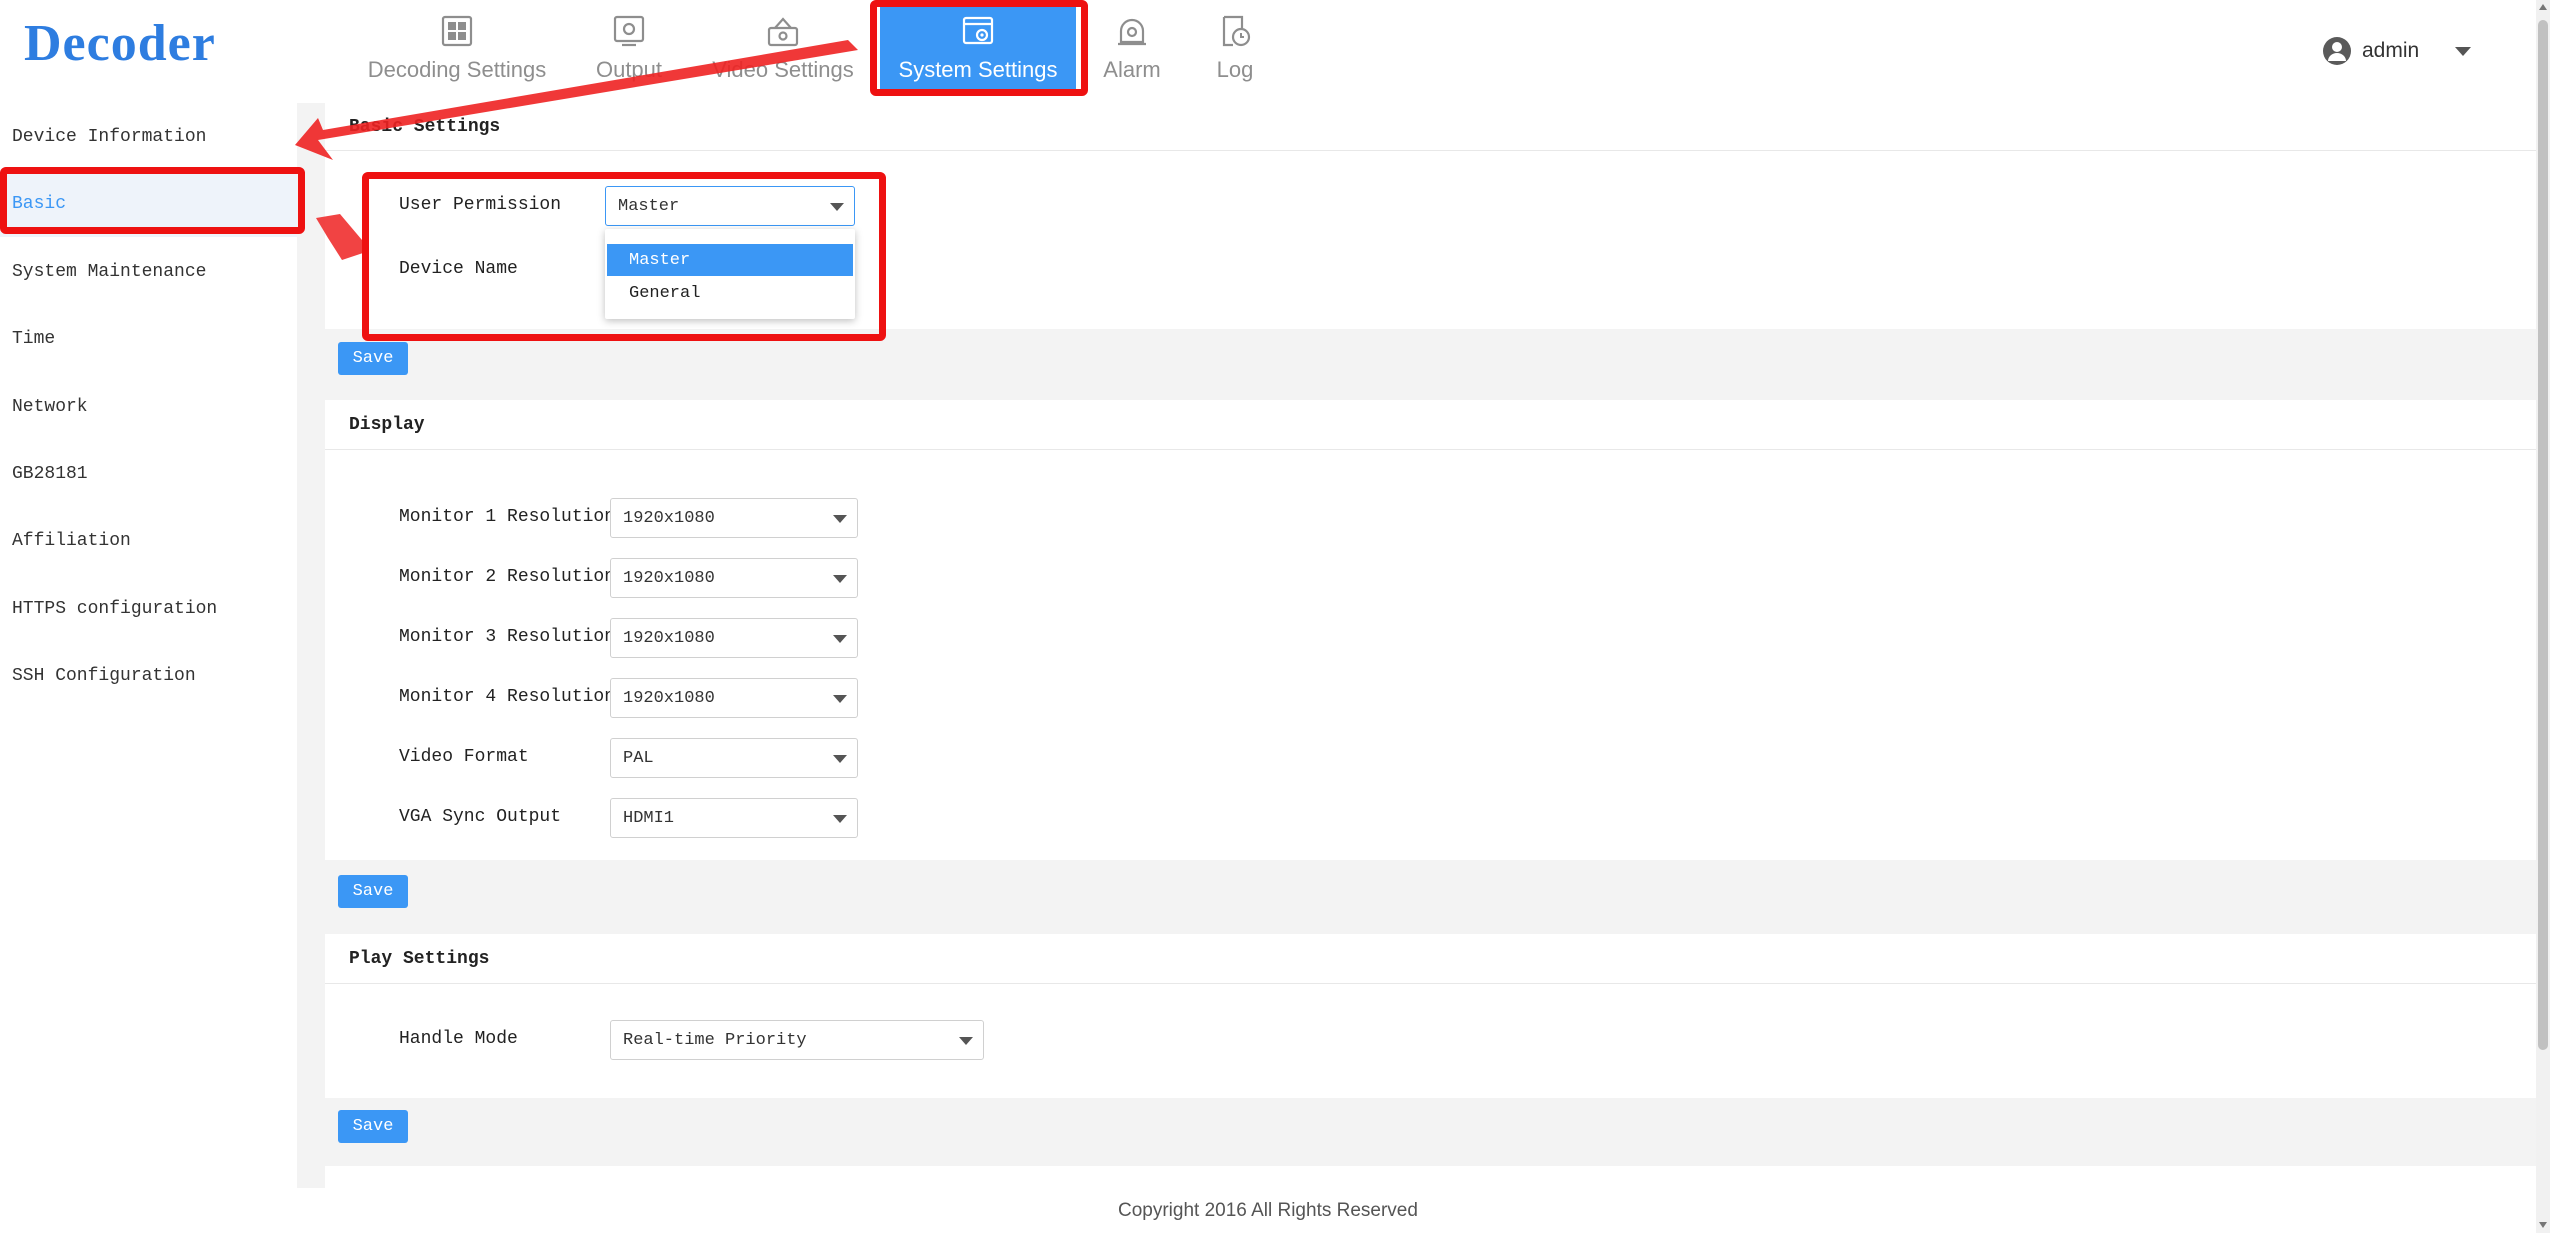 This screenshot has height=1233, width=2550. What do you see at coordinates (624, 256) in the screenshot?
I see `annotation-box-user-permission` at bounding box center [624, 256].